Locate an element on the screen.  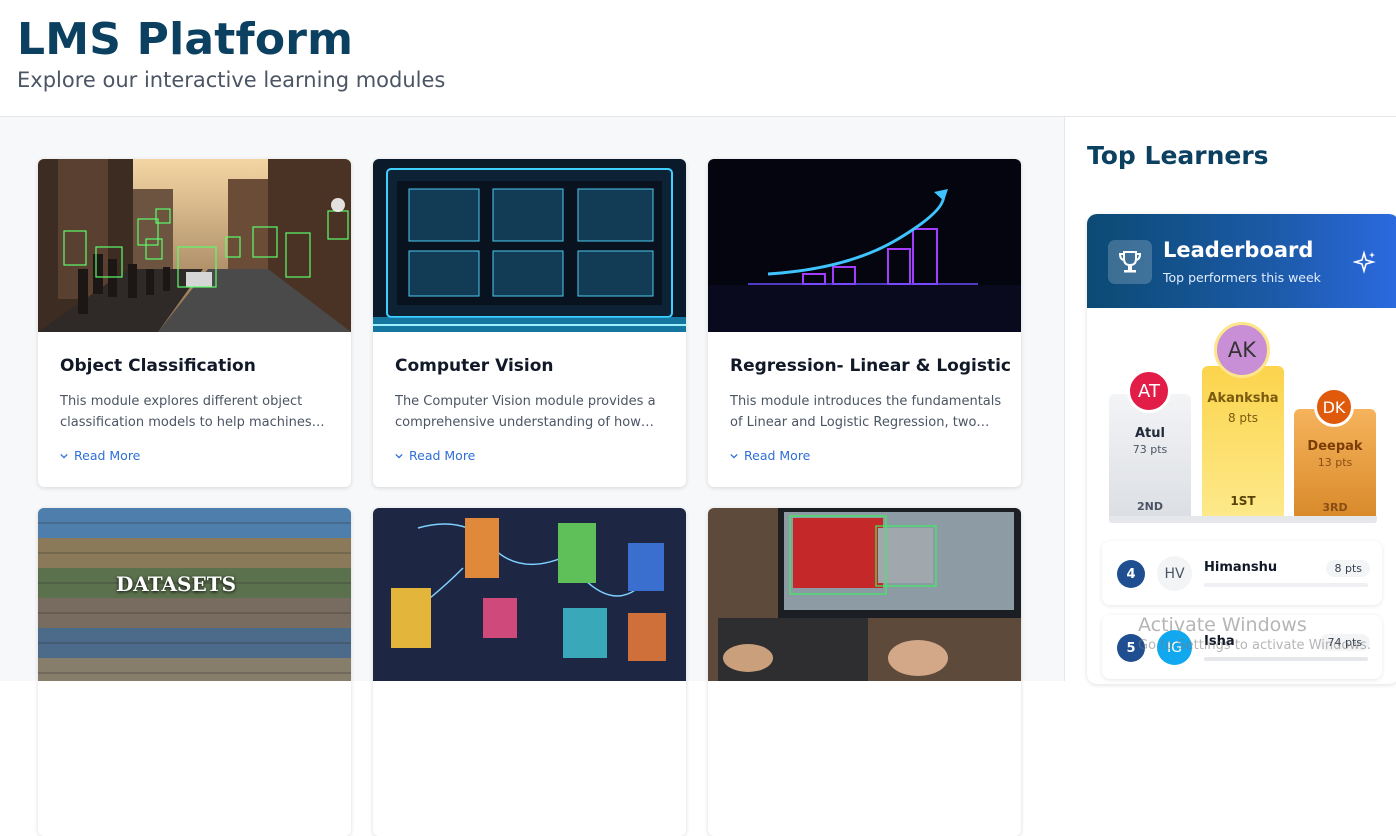
learner-points: 8 pts is located at coordinates (1348, 568).